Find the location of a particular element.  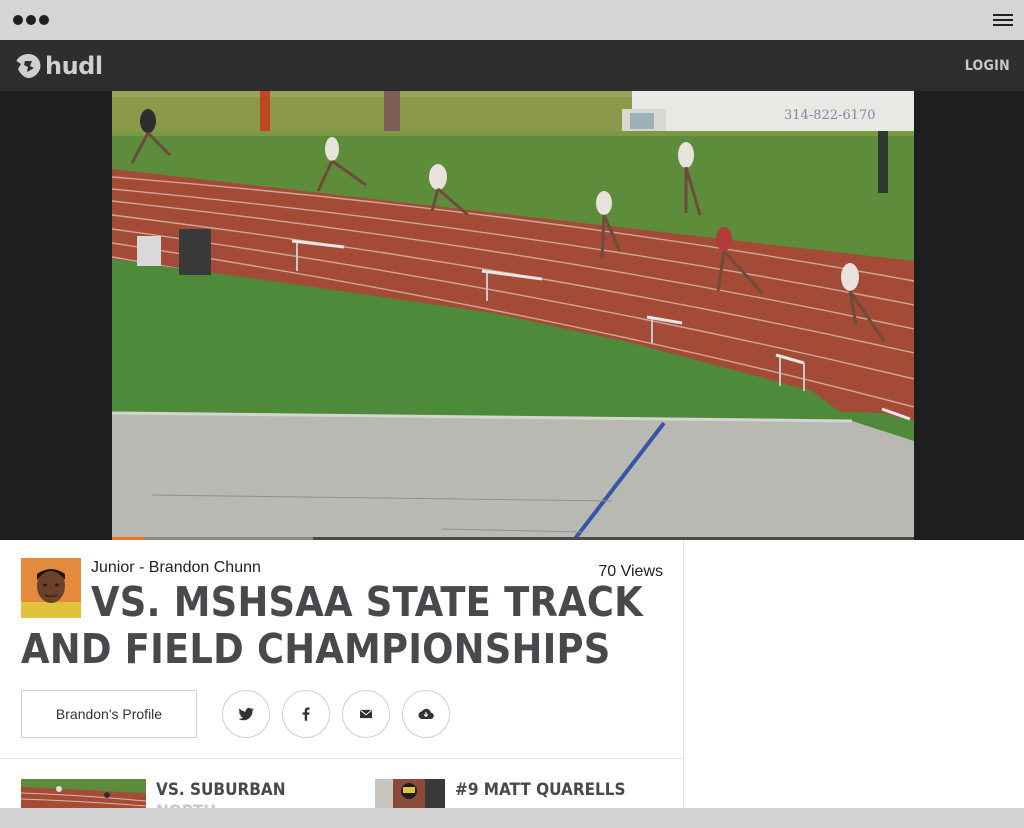

related-video-title: VS. SUBURBAN is located at coordinates (221, 790).